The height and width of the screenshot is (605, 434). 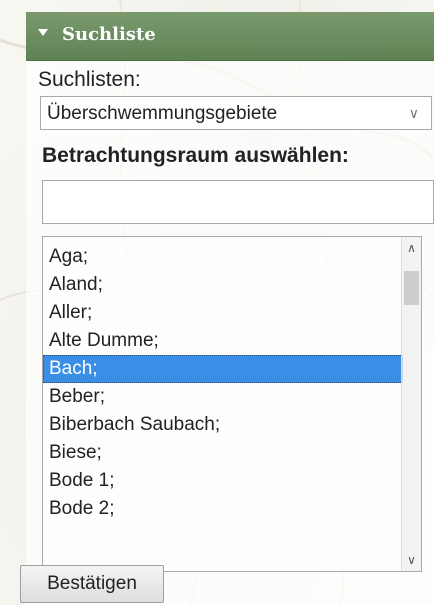 What do you see at coordinates (223, 257) in the screenshot?
I see `list-item: Aga;` at bounding box center [223, 257].